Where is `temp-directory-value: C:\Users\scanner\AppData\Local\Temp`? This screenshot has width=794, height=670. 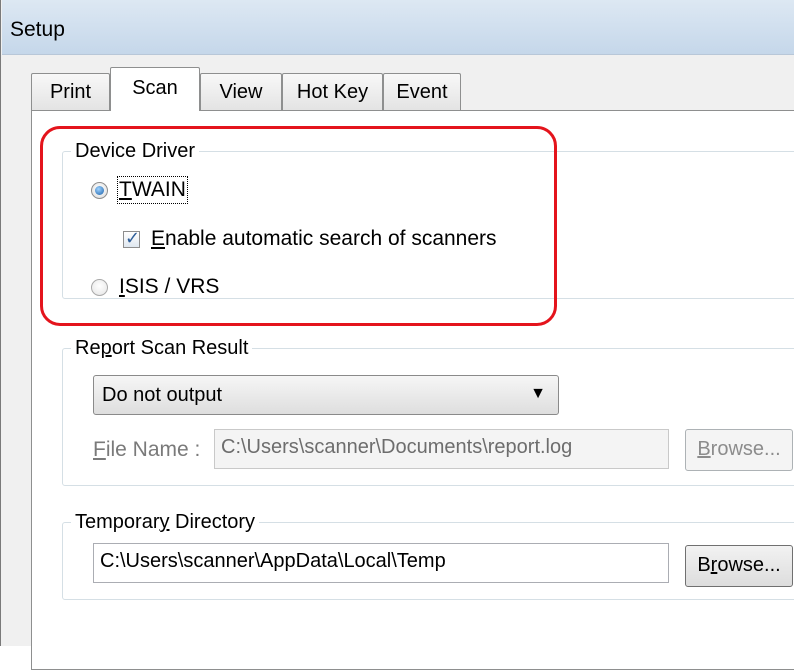 temp-directory-value: C:\Users\scanner\AppData\Local\Temp is located at coordinates (273, 561).